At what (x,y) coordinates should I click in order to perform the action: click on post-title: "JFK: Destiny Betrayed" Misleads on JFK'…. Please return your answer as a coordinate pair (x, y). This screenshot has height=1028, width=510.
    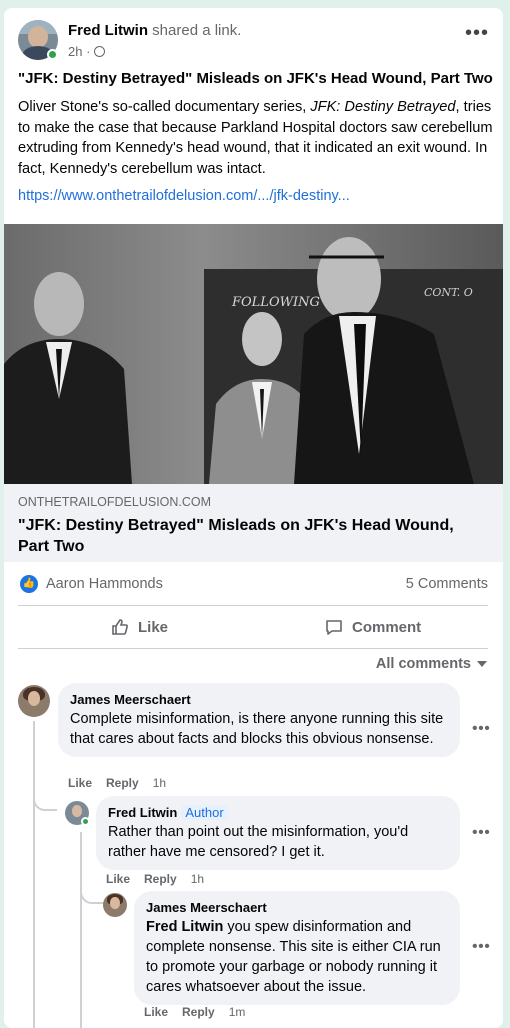
    Looking at the image, I should click on (255, 78).